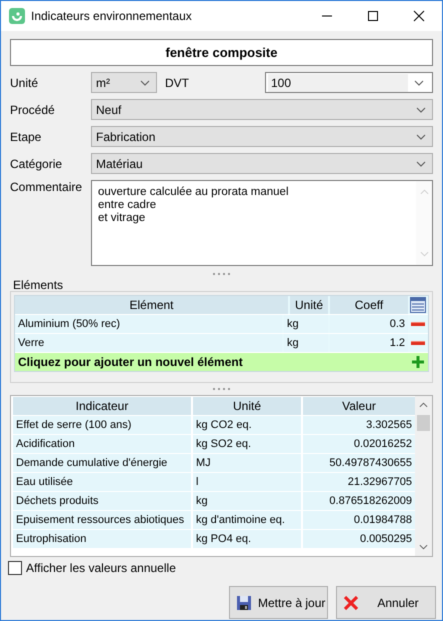  Describe the element at coordinates (102, 520) in the screenshot. I see `table-cell: Epuisement ressources abiotiques` at that location.